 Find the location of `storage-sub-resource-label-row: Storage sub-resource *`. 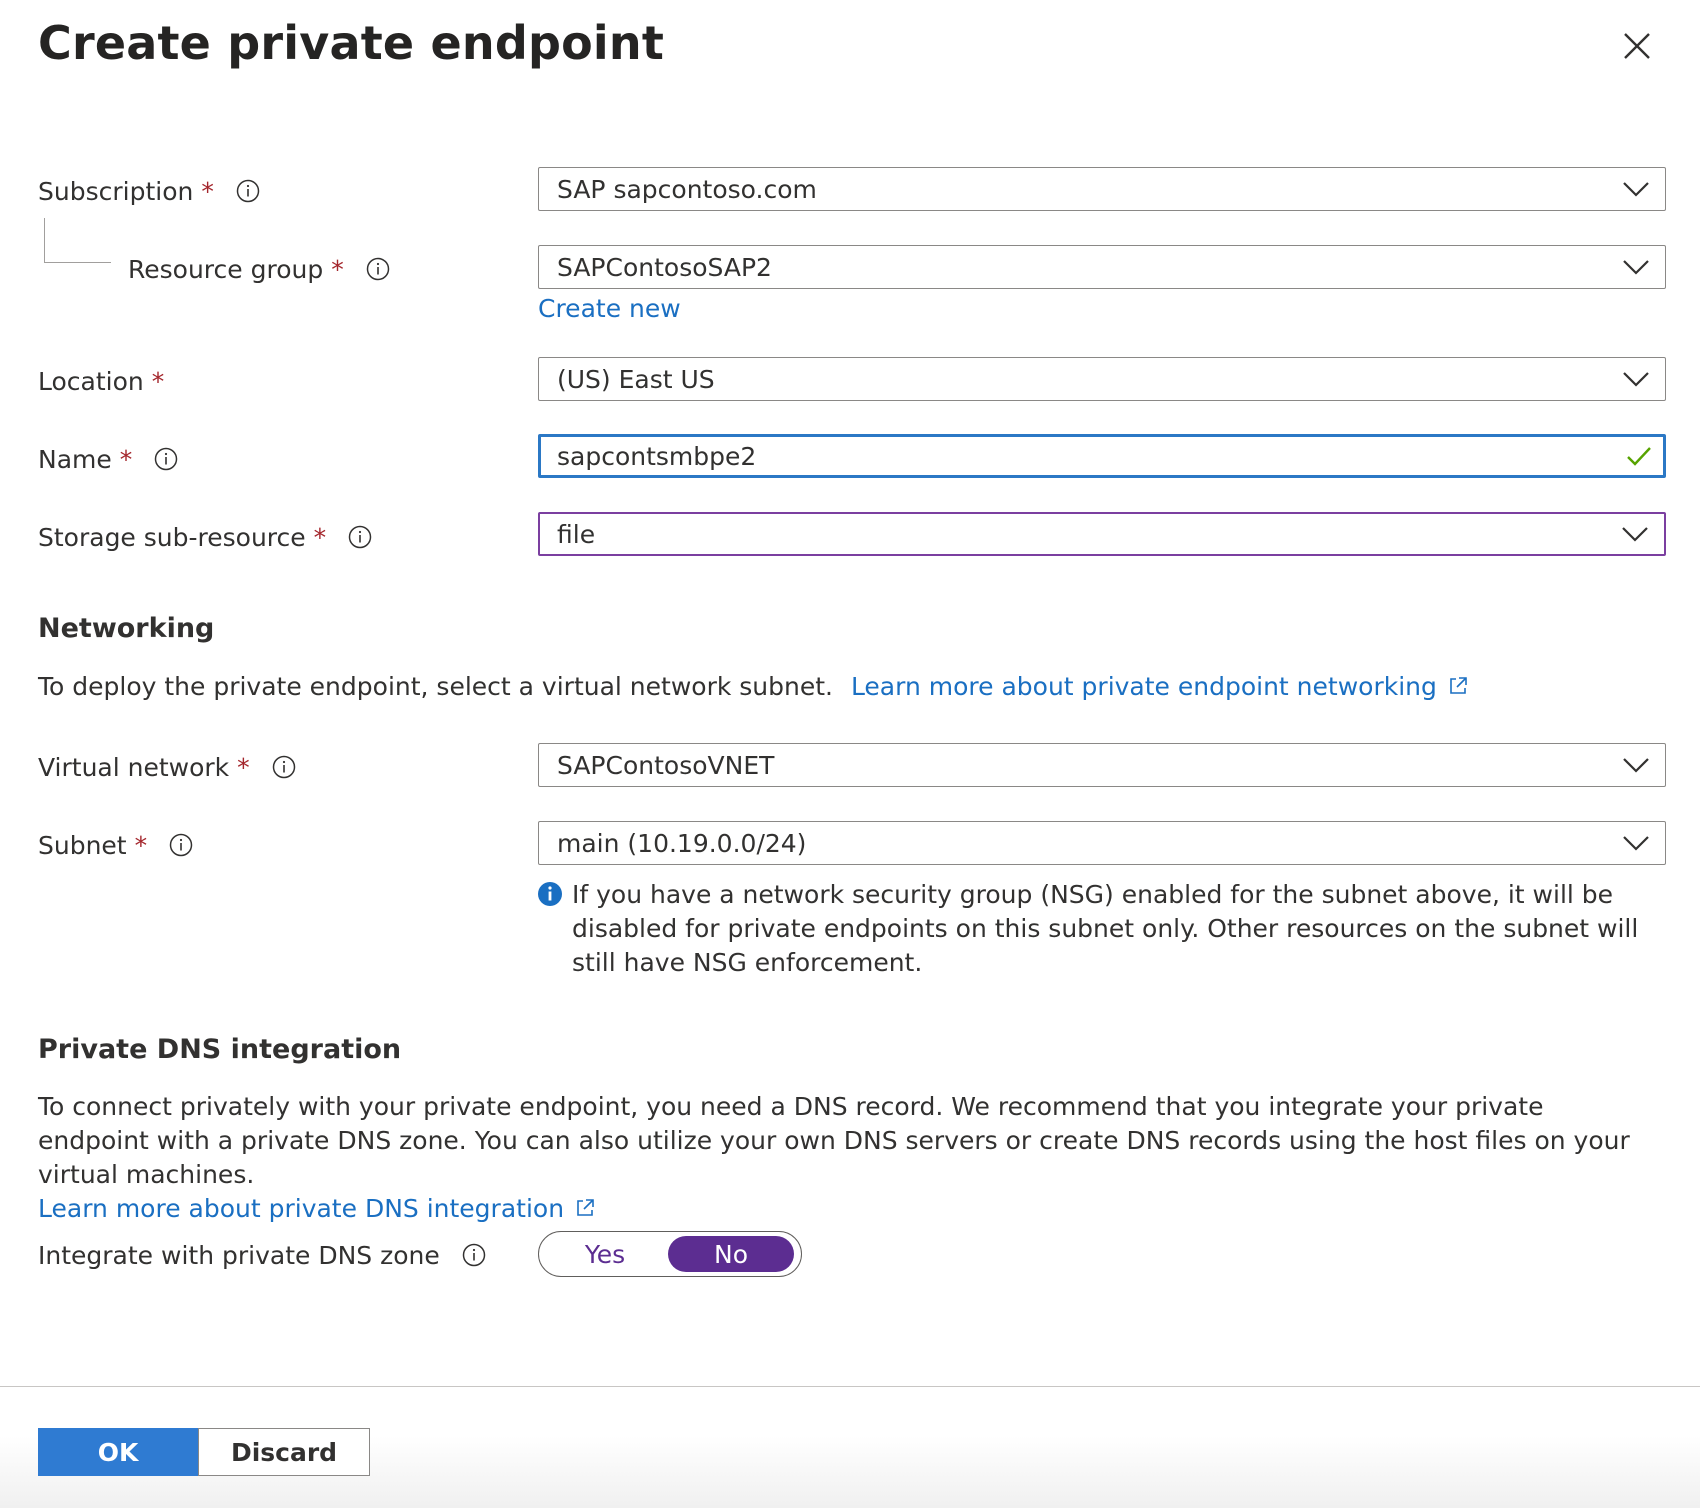

storage-sub-resource-label-row: Storage sub-resource * is located at coordinates (205, 537).